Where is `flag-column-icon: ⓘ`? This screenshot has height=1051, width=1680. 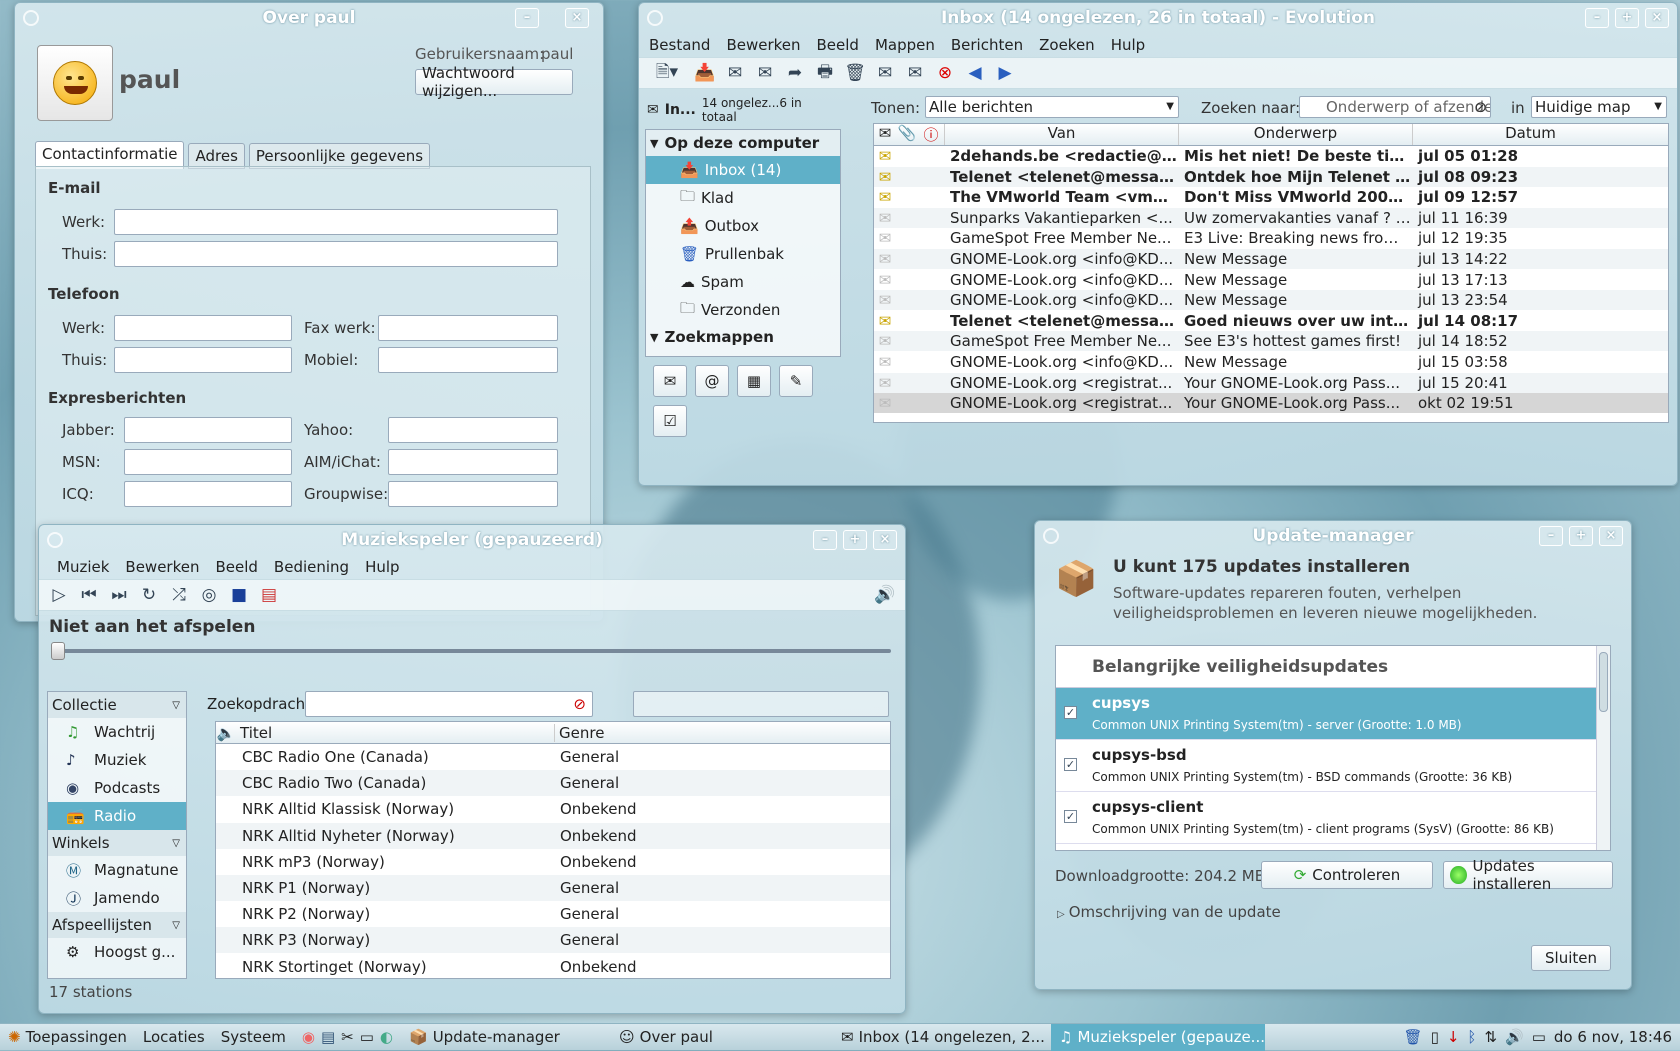 flag-column-icon: ⓘ is located at coordinates (931, 134).